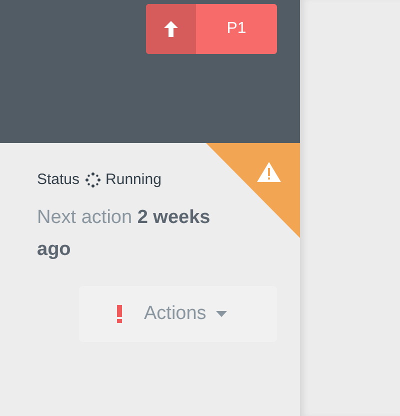 The image size is (400, 416). Describe the element at coordinates (134, 179) in the screenshot. I see `status-value: Running` at that location.